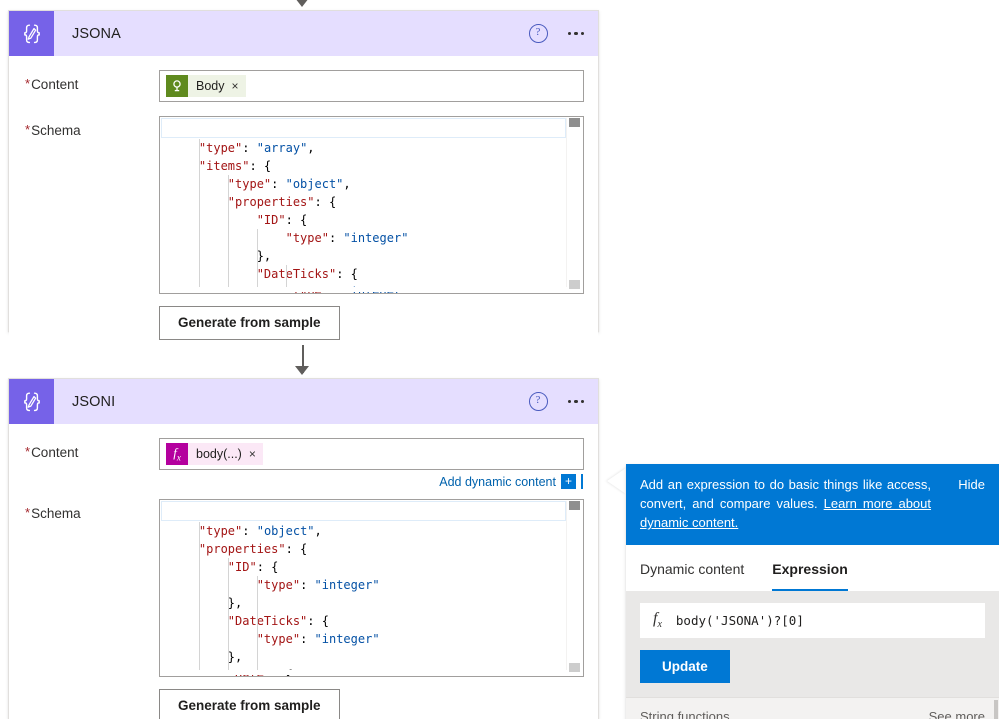 The width and height of the screenshot is (999, 719). I want to click on content-field-control: fx body(...) × Add dynamic content +, so click(371, 463).